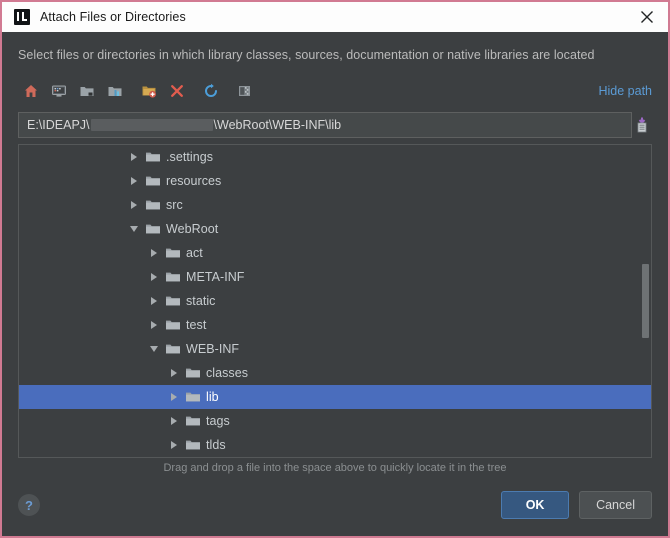 This screenshot has width=670, height=538. I want to click on home-icon, so click(31, 91).